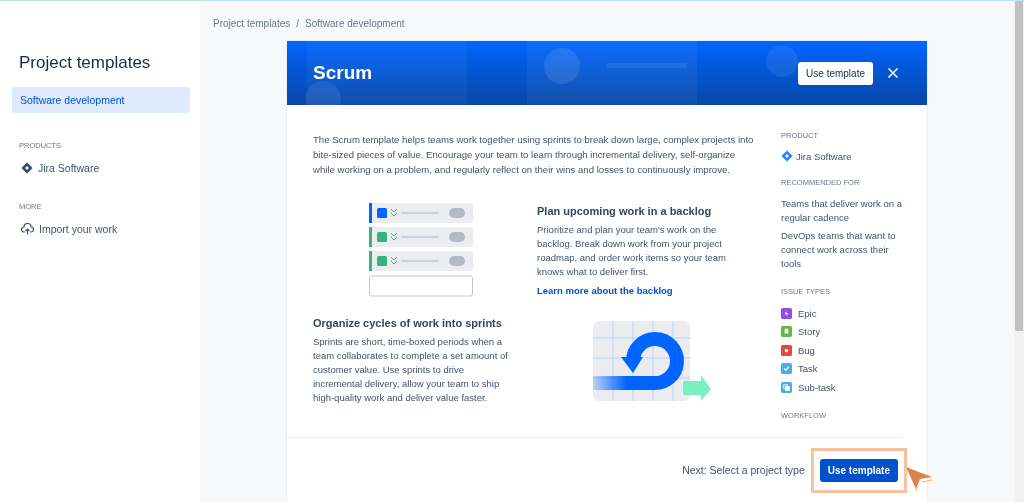 This screenshot has width=1024, height=502. What do you see at coordinates (408, 323) in the screenshot?
I see `feature-title: Organize cycles of work into sprints` at bounding box center [408, 323].